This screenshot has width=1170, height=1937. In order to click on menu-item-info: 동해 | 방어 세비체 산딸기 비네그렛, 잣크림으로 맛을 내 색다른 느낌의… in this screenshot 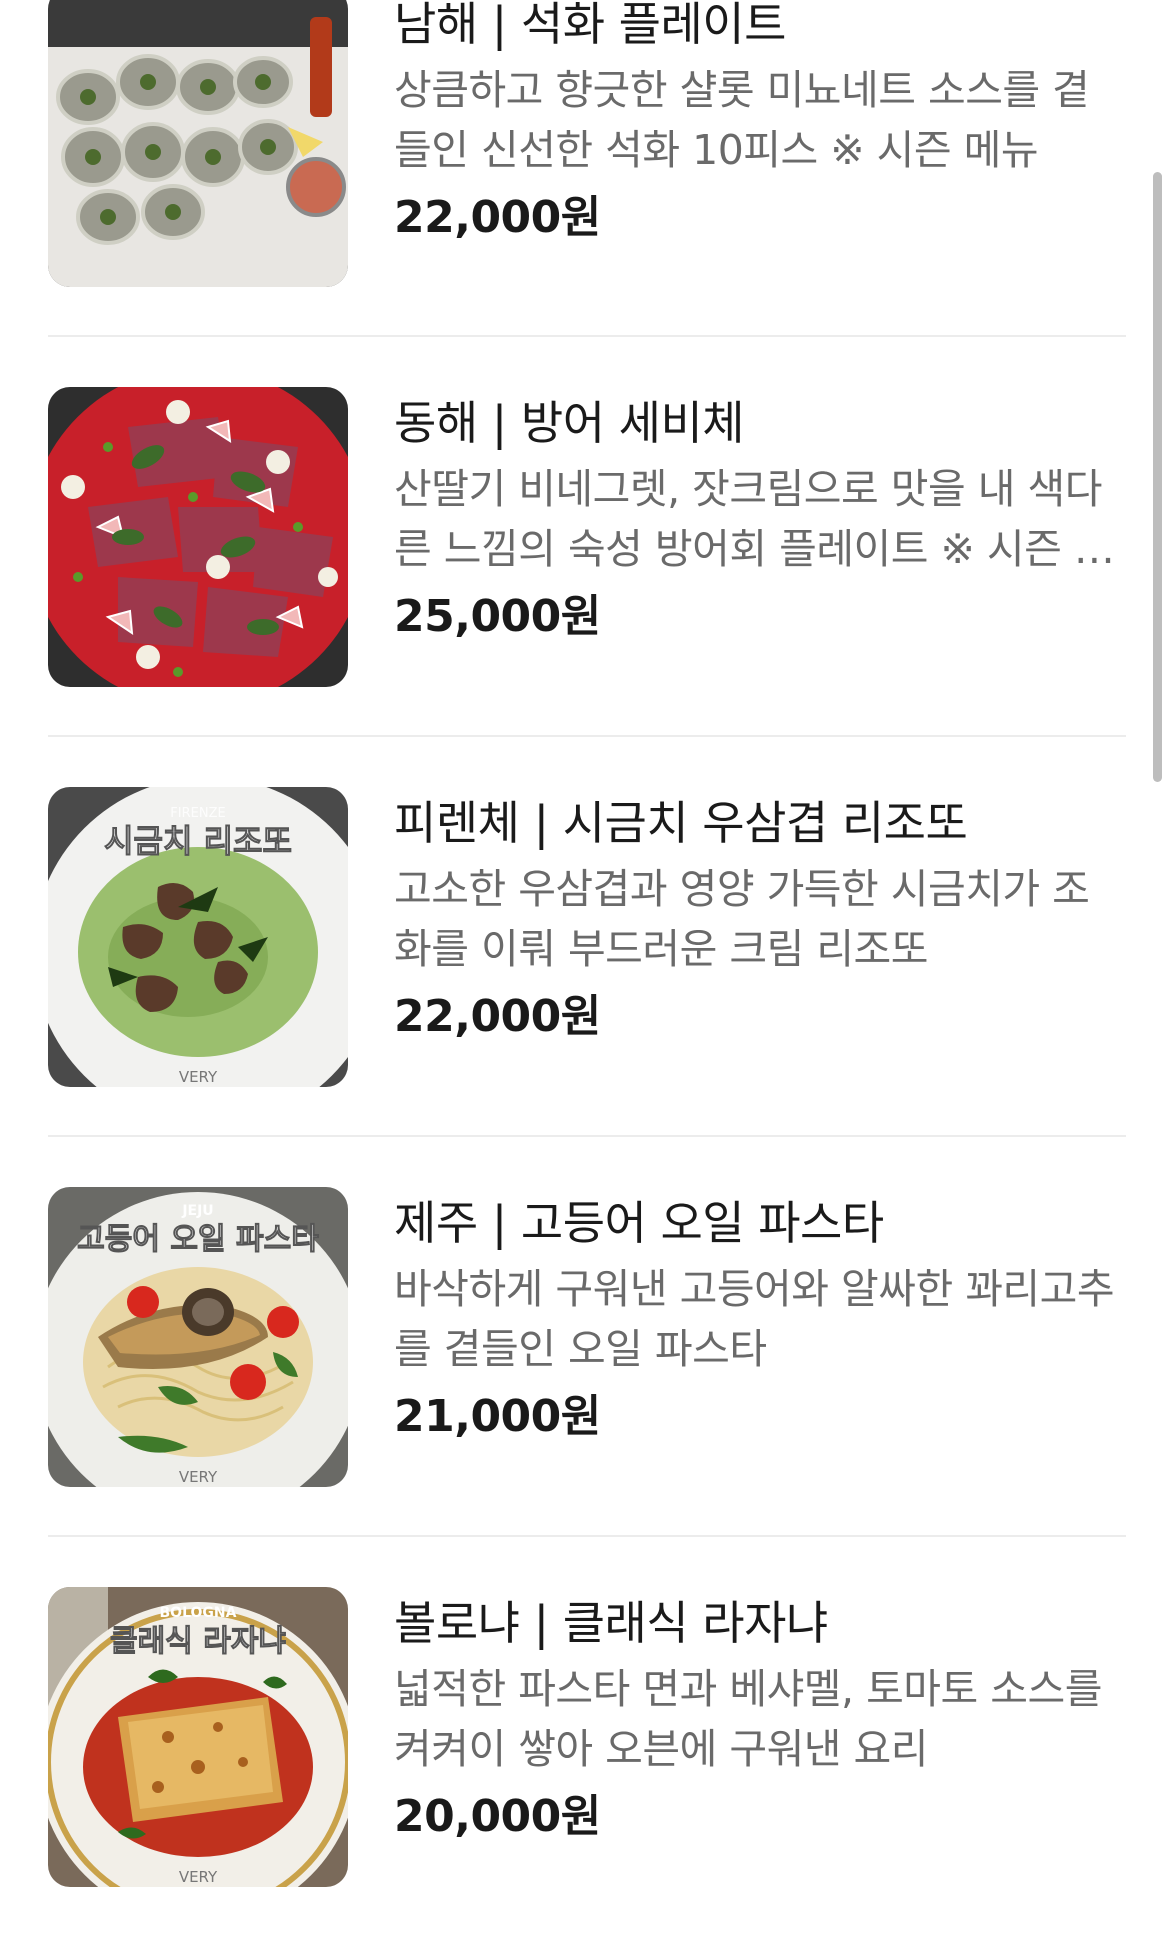, I will do `click(760, 520)`.